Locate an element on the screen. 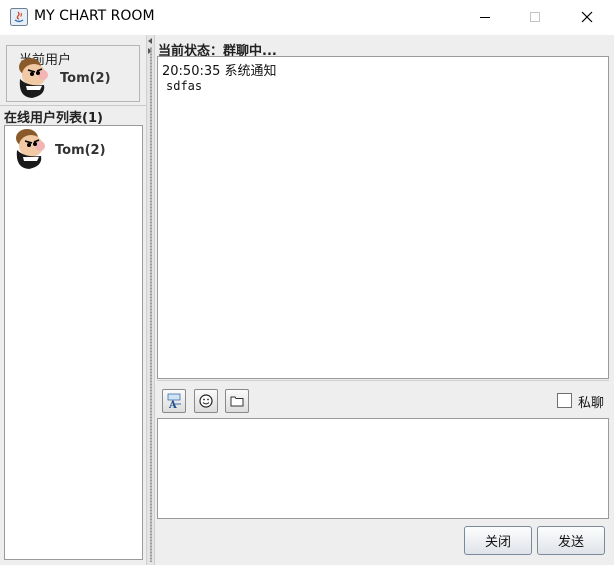 This screenshot has height=565, width=614. minimize-button is located at coordinates (485, 17).